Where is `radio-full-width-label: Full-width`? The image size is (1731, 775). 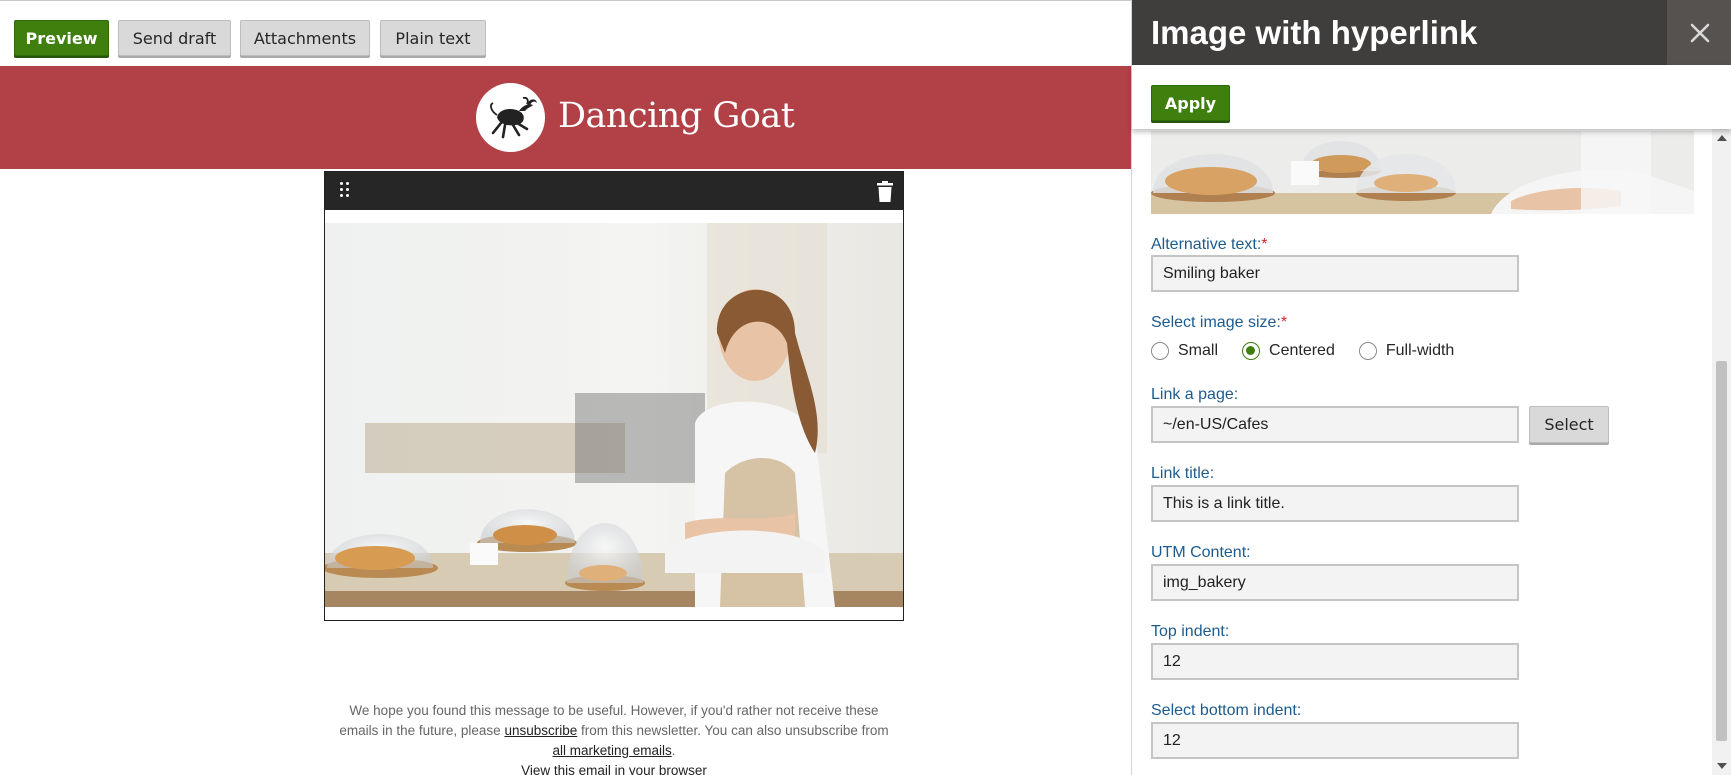
radio-full-width-label: Full-width is located at coordinates (1420, 350).